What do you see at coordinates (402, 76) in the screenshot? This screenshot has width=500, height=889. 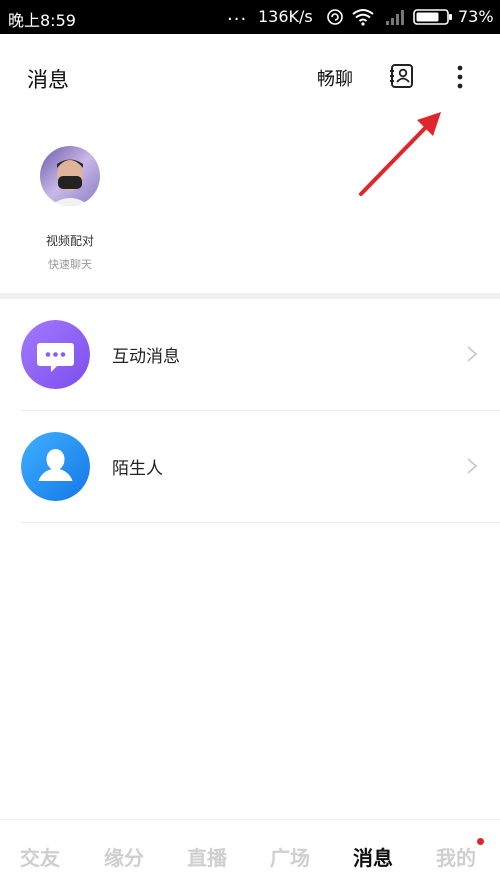 I see `contacts-icon` at bounding box center [402, 76].